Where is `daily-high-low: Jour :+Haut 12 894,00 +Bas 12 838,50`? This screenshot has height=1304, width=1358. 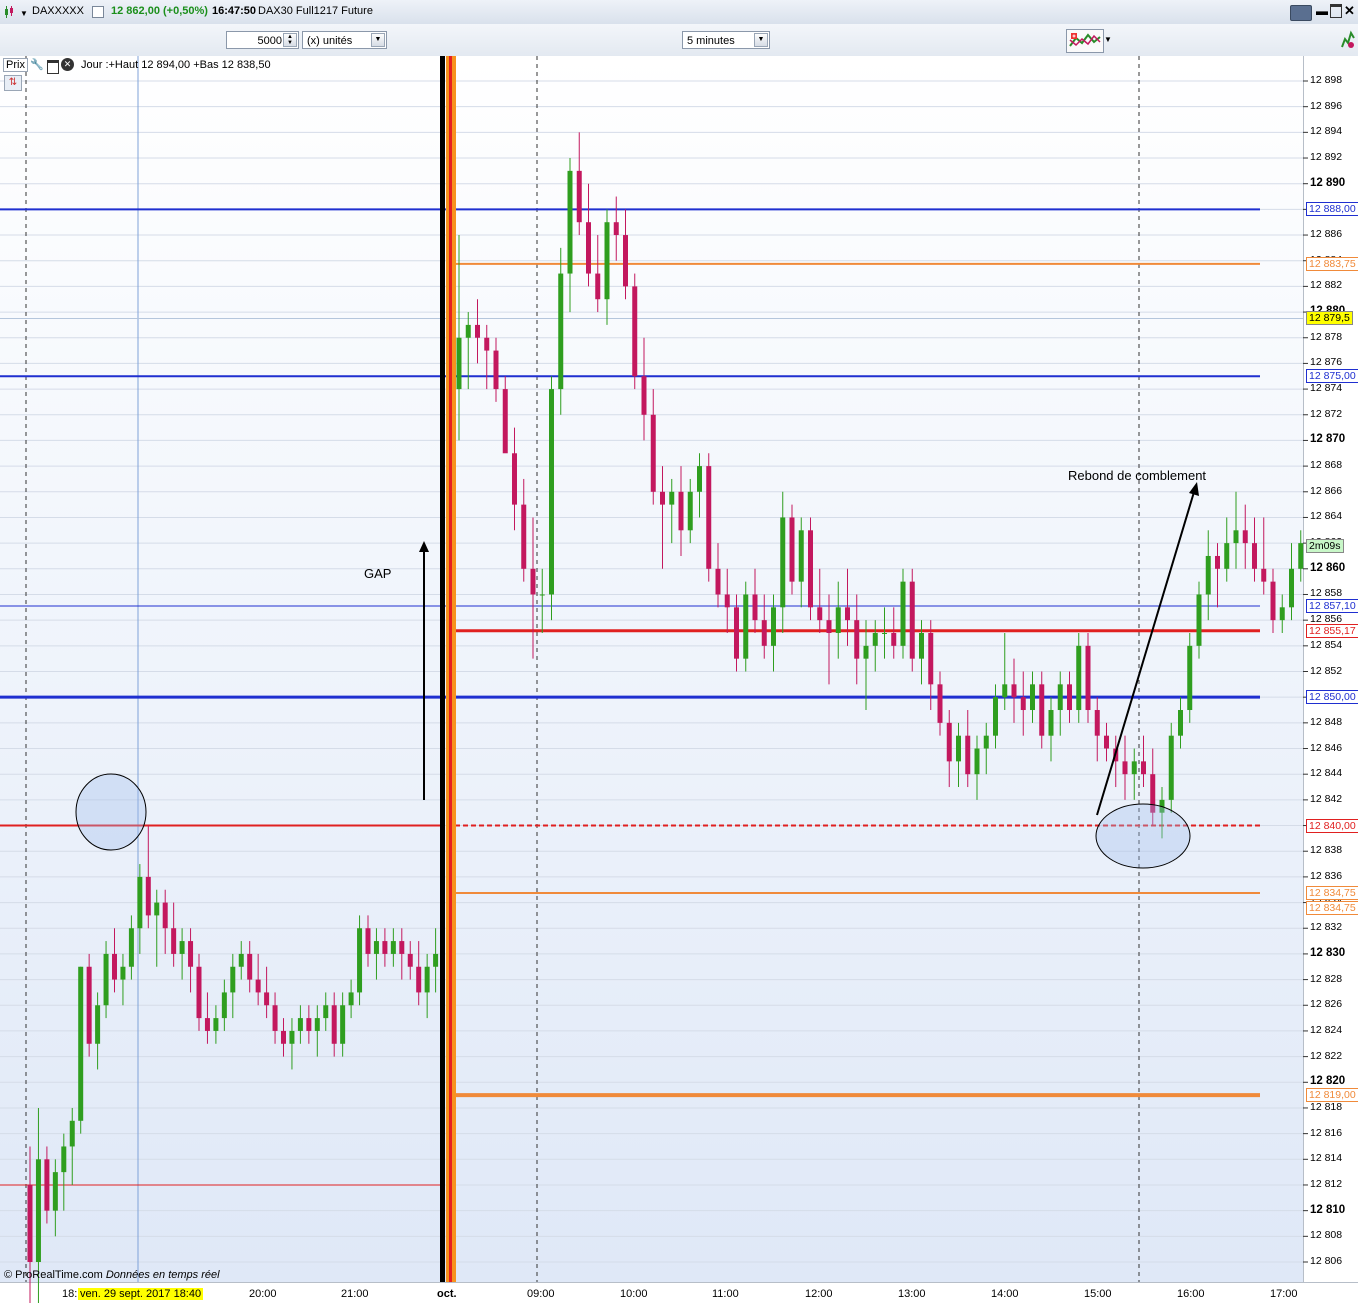
daily-high-low: Jour :+Haut 12 894,00 +Bas 12 838,50 is located at coordinates (176, 65).